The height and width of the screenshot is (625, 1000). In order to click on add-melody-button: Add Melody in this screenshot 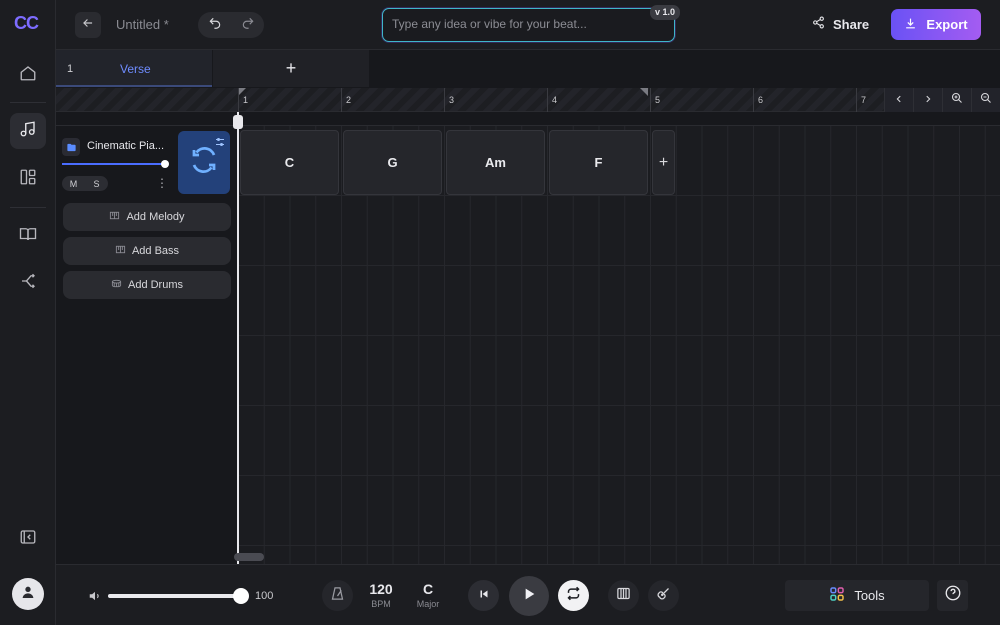, I will do `click(147, 217)`.